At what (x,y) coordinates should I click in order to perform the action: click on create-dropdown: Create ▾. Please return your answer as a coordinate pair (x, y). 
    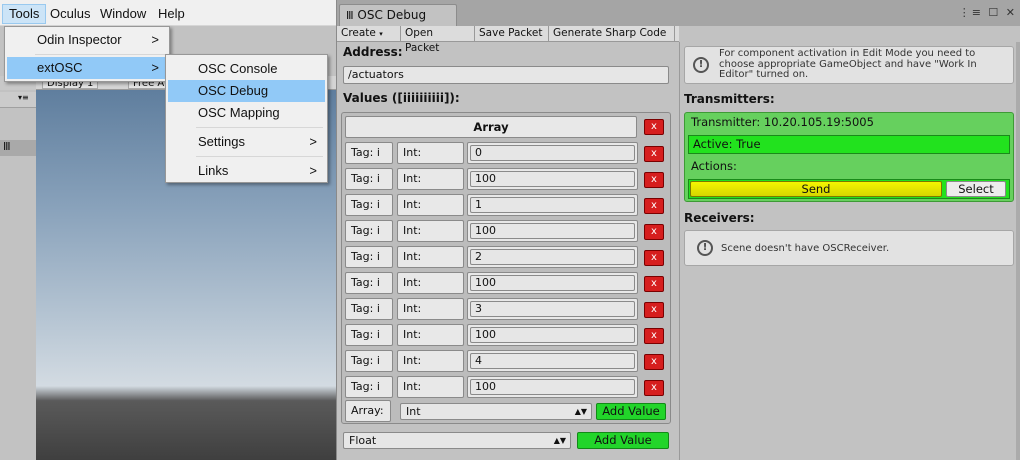
    Looking at the image, I should click on (369, 34).